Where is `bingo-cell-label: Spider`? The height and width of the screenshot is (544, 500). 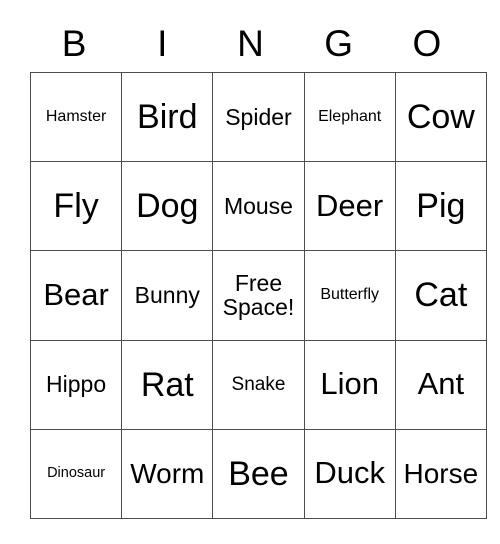 bingo-cell-label: Spider is located at coordinates (258, 116).